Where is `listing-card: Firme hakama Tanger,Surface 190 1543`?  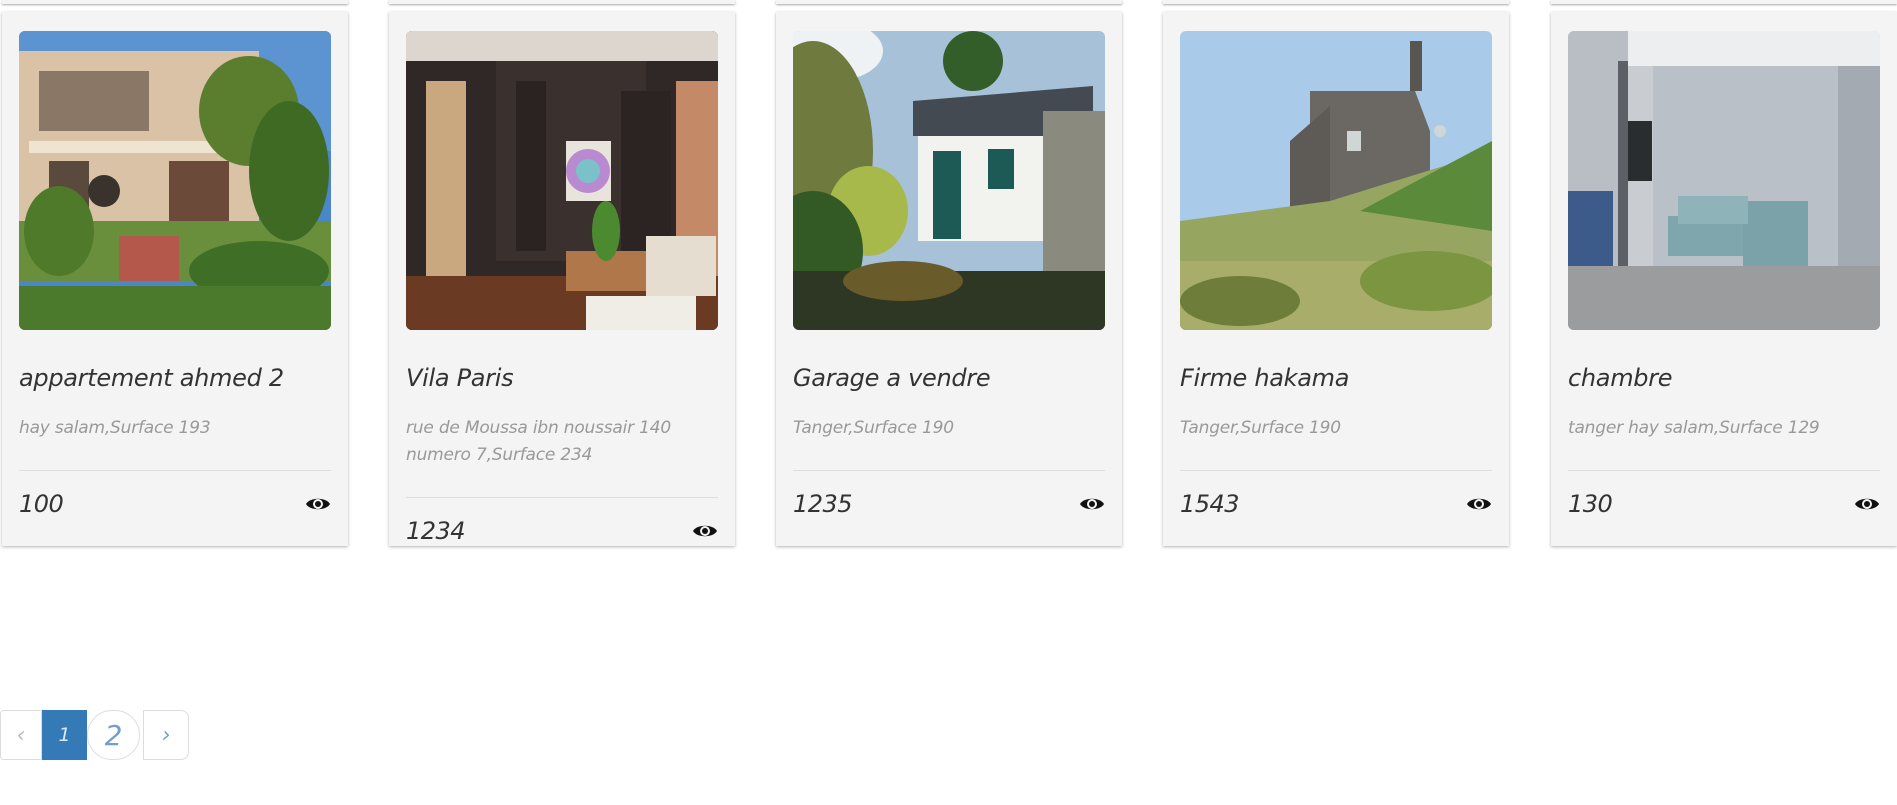 listing-card: Firme hakama Tanger,Surface 190 1543 is located at coordinates (1336, 279).